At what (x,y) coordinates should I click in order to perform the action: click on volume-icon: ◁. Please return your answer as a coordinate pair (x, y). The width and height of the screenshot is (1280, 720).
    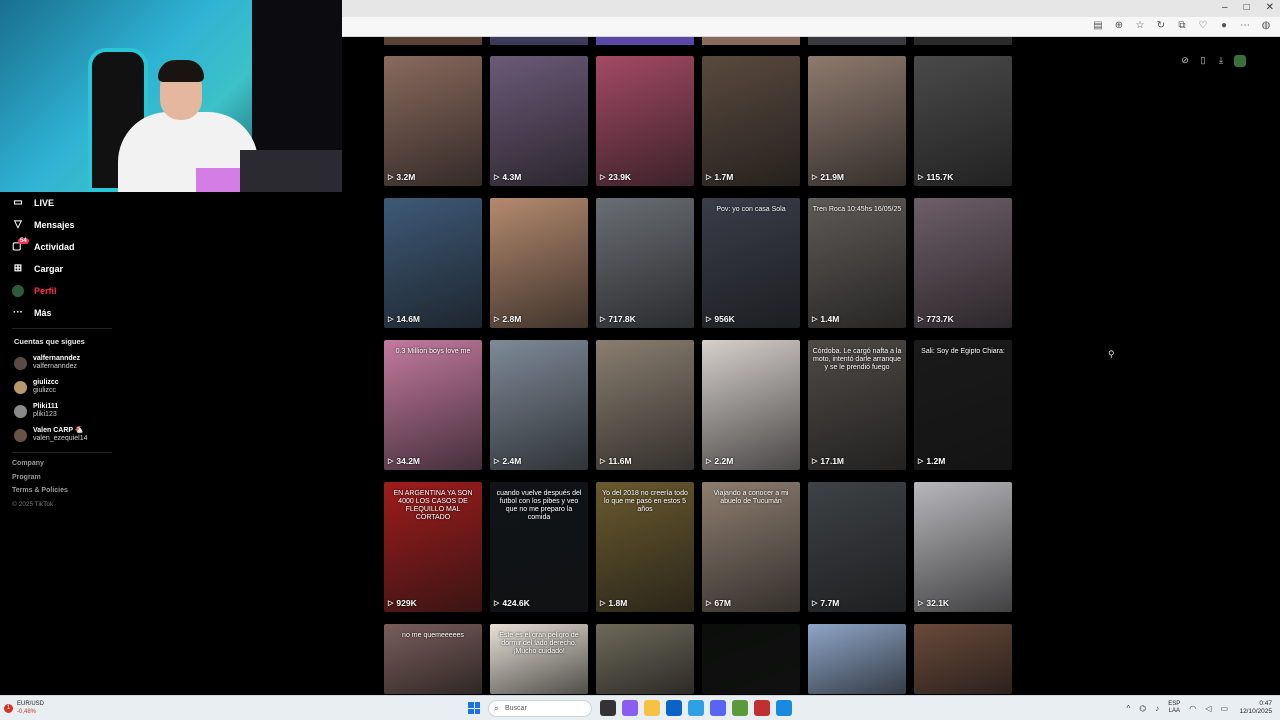
    Looking at the image, I should click on (1208, 708).